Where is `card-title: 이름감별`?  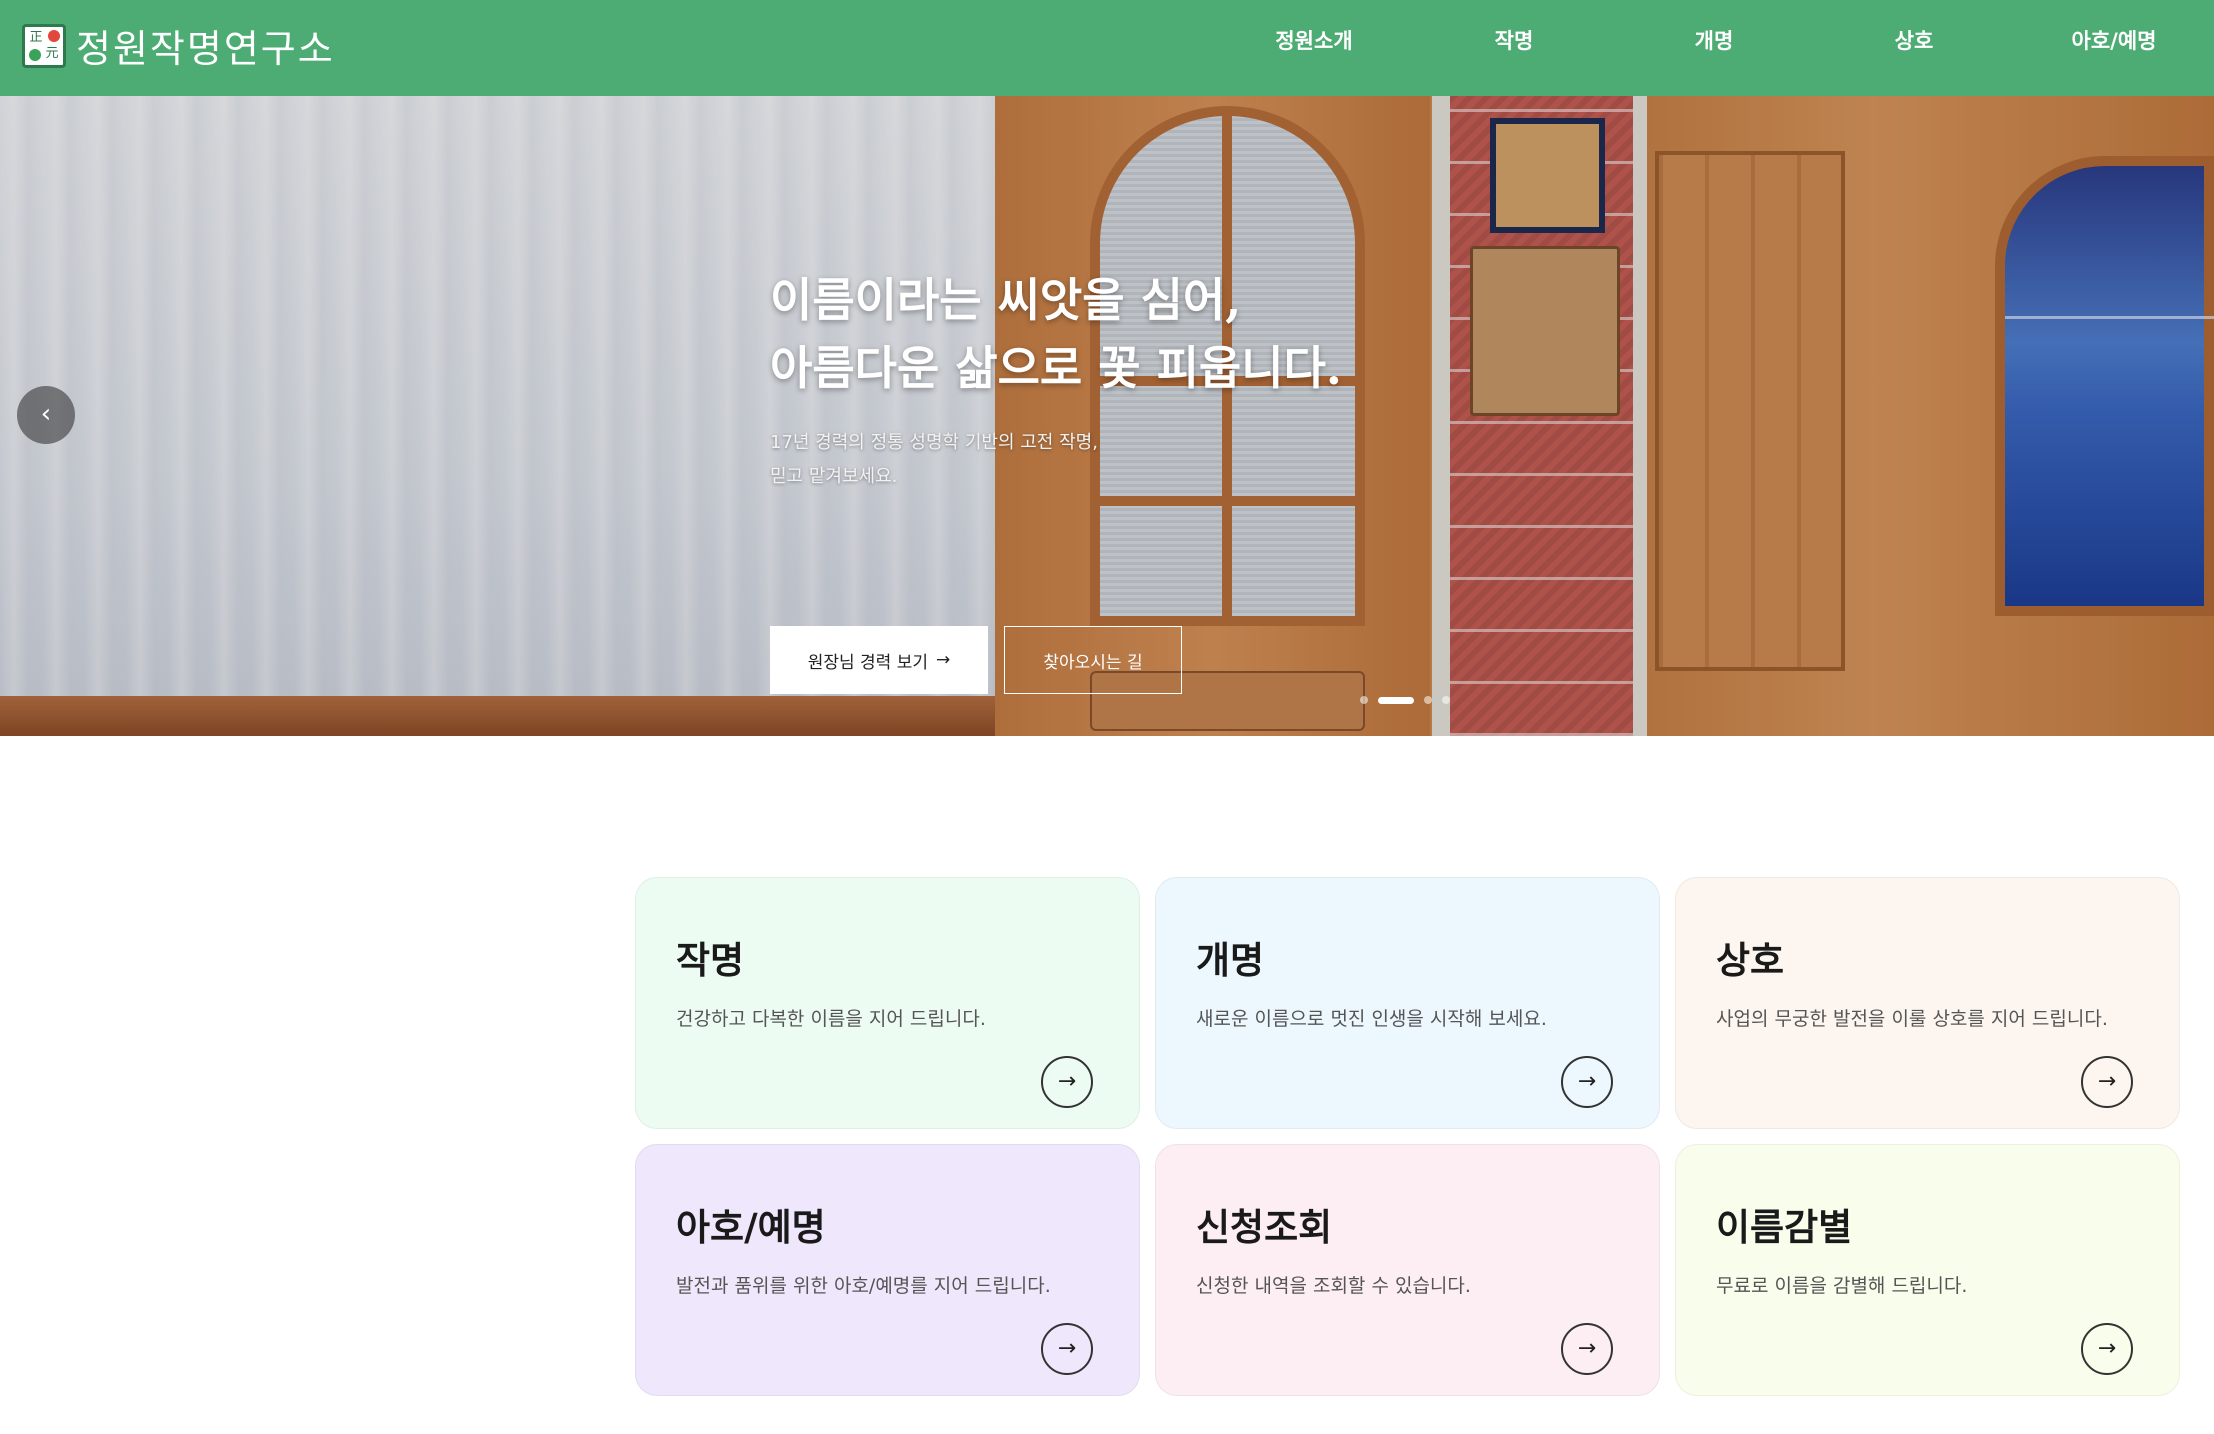 card-title: 이름감별 is located at coordinates (1784, 1227).